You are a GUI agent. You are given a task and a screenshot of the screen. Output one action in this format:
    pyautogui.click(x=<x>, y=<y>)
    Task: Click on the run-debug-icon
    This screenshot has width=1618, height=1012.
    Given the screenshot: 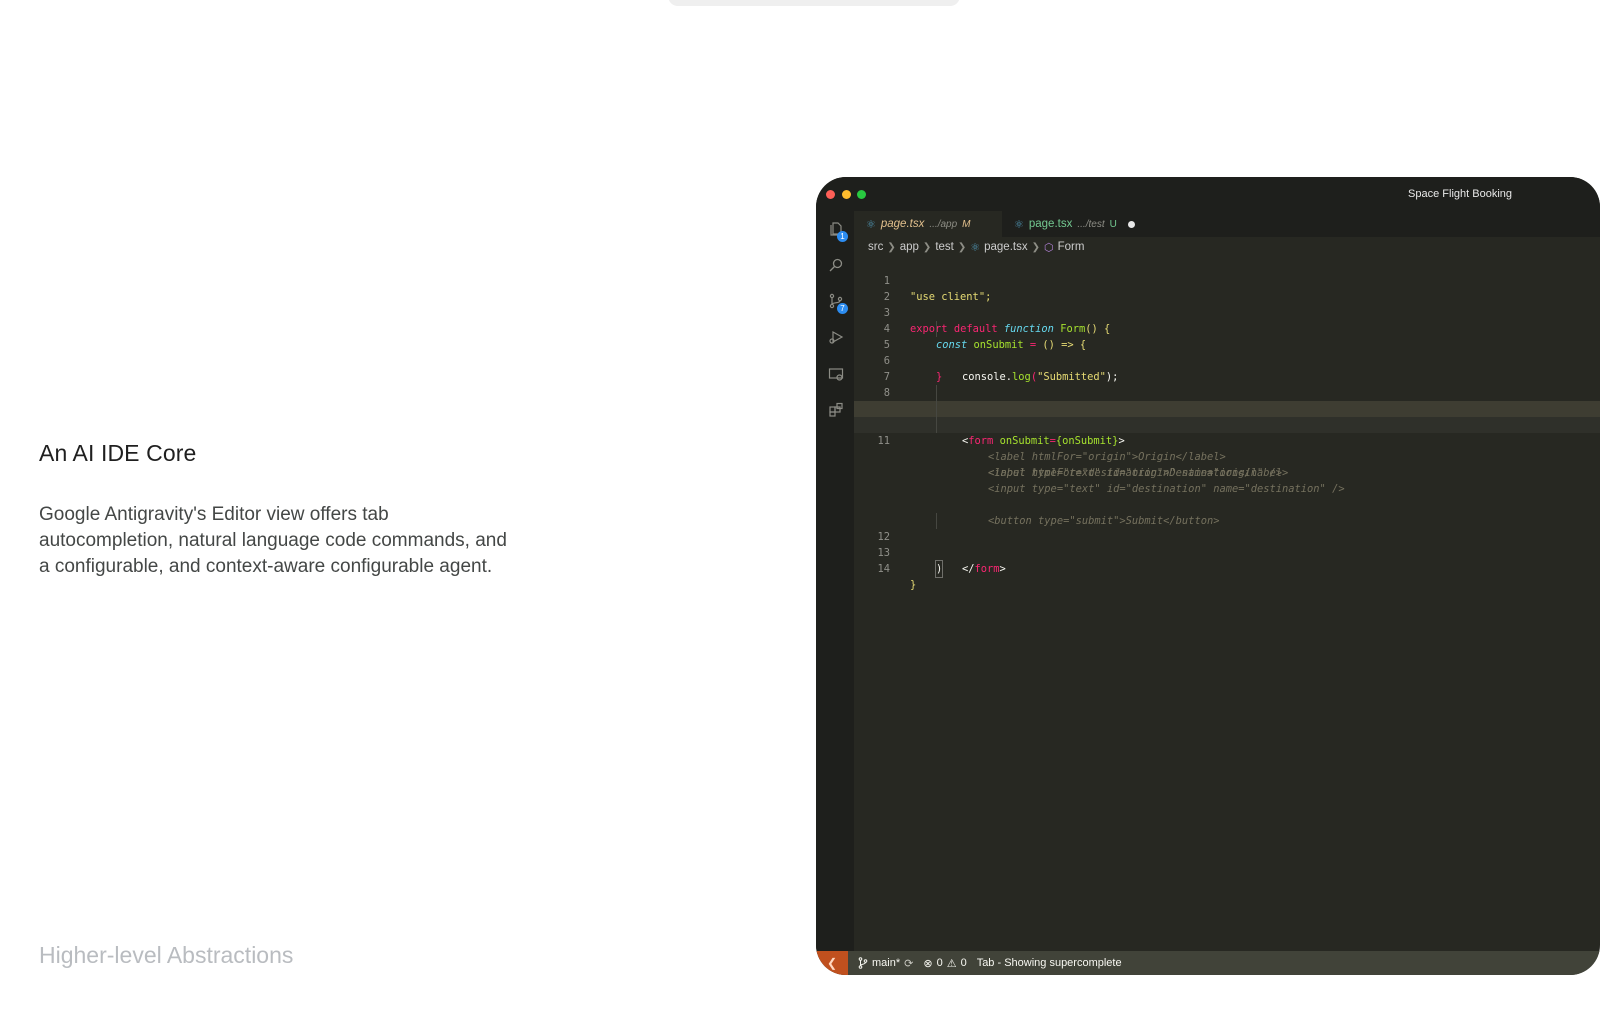 What is the action you would take?
    pyautogui.click(x=836, y=338)
    